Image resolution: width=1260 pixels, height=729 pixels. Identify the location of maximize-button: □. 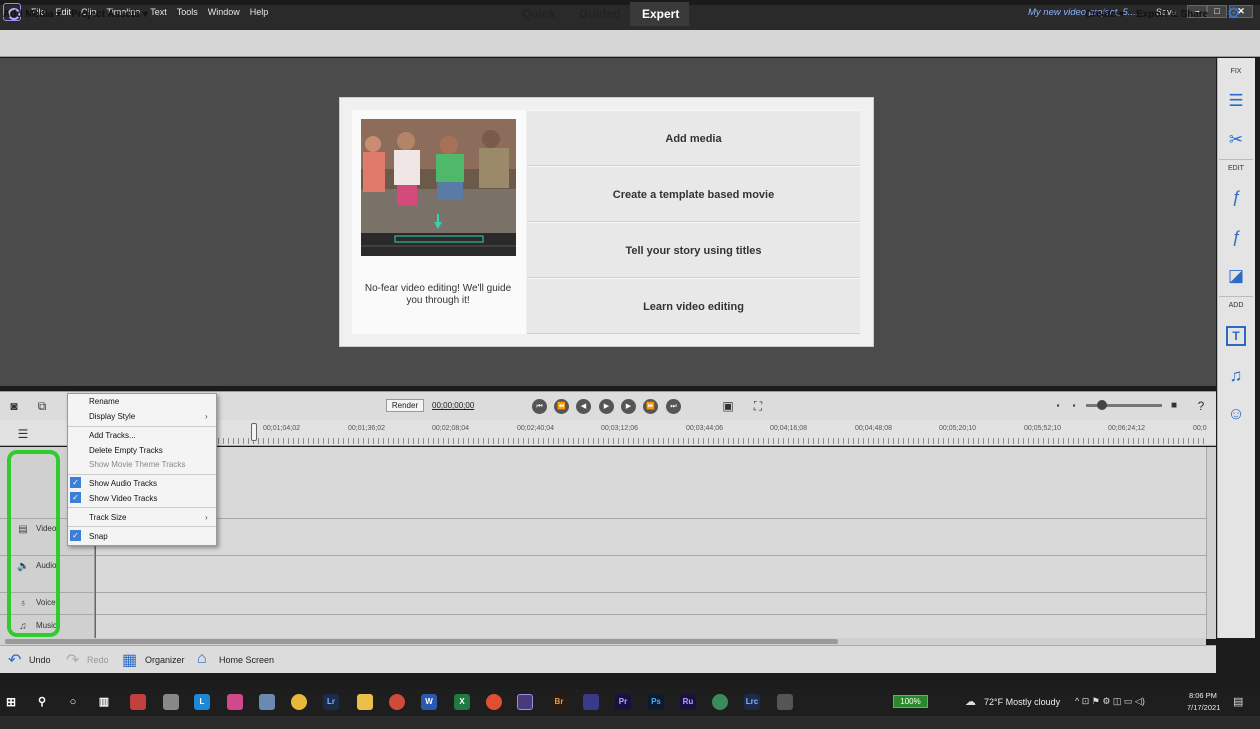
(1217, 11).